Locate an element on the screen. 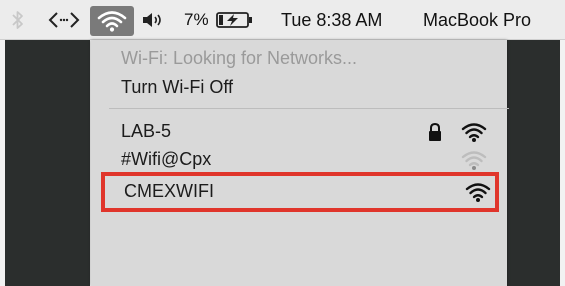  lock-icon is located at coordinates (435, 131).